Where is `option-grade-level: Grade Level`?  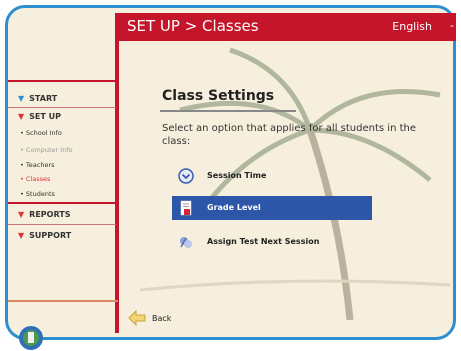
option-grade-level: Grade Level is located at coordinates (272, 208).